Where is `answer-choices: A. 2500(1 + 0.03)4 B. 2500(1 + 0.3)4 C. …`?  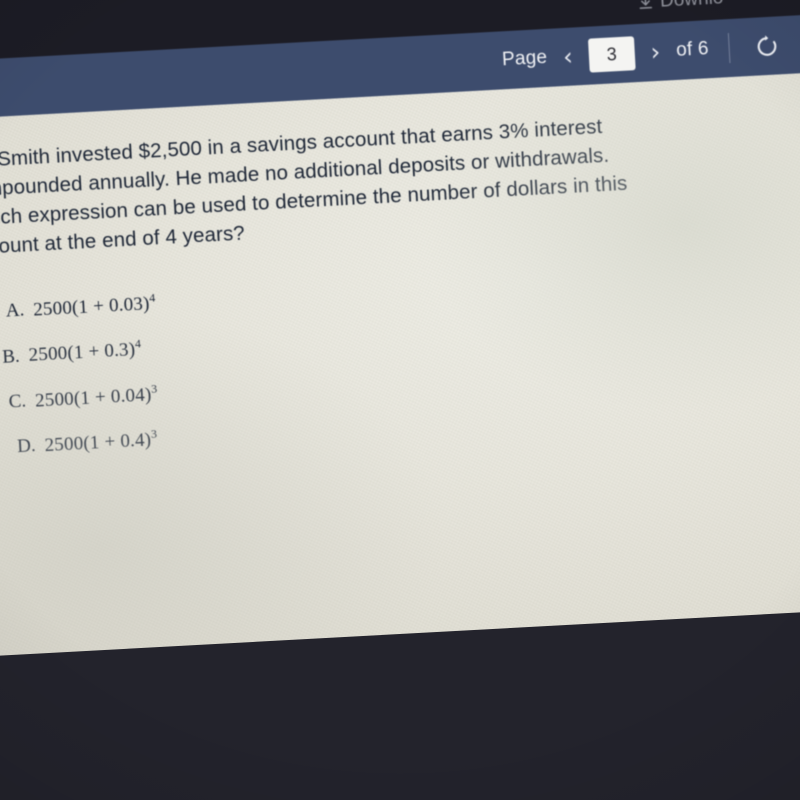
answer-choices: A. 2500(1 + 0.03)4 B. 2500(1 + 0.3)4 C. … is located at coordinates (83, 384).